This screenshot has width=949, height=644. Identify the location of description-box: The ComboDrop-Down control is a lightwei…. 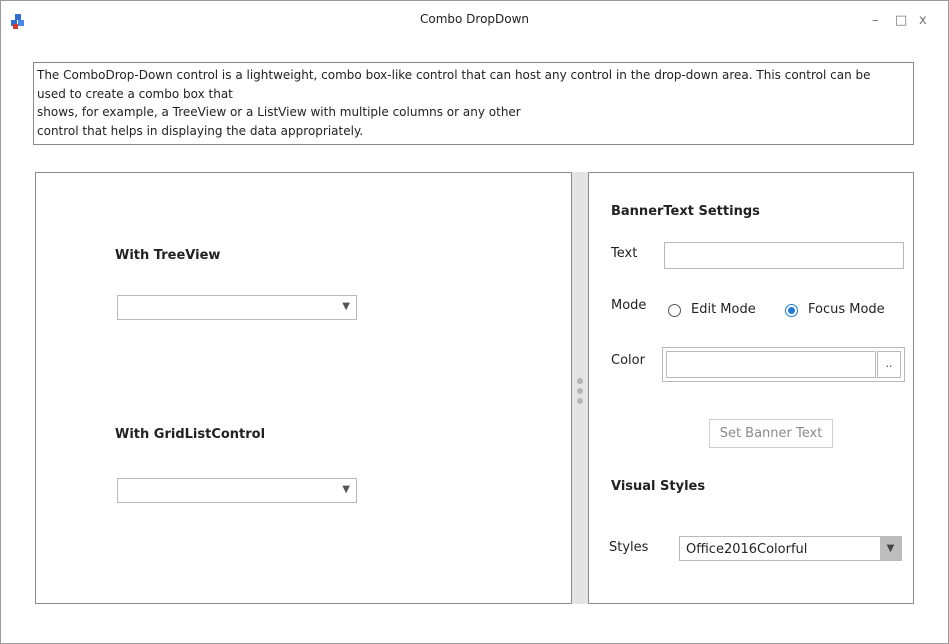
(473, 103).